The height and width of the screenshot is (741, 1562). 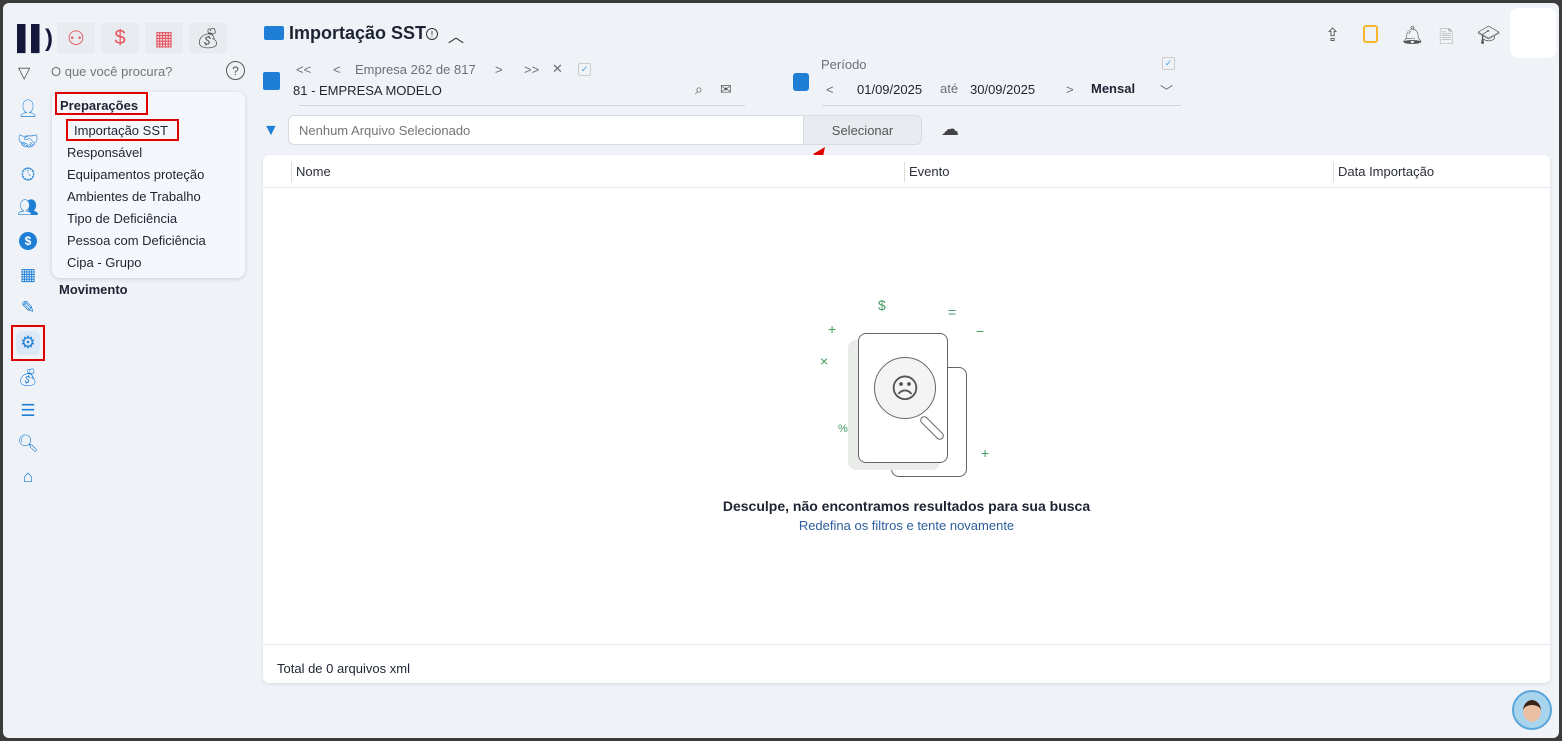 I want to click on rail-people-icon: 👥︎, so click(x=28, y=208).